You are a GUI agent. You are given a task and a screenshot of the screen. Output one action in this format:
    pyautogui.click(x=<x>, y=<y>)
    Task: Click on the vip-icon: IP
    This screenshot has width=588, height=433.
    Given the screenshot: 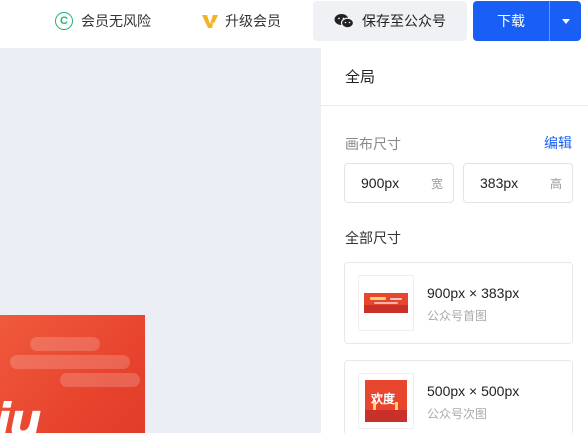 What is the action you would take?
    pyautogui.click(x=210, y=22)
    